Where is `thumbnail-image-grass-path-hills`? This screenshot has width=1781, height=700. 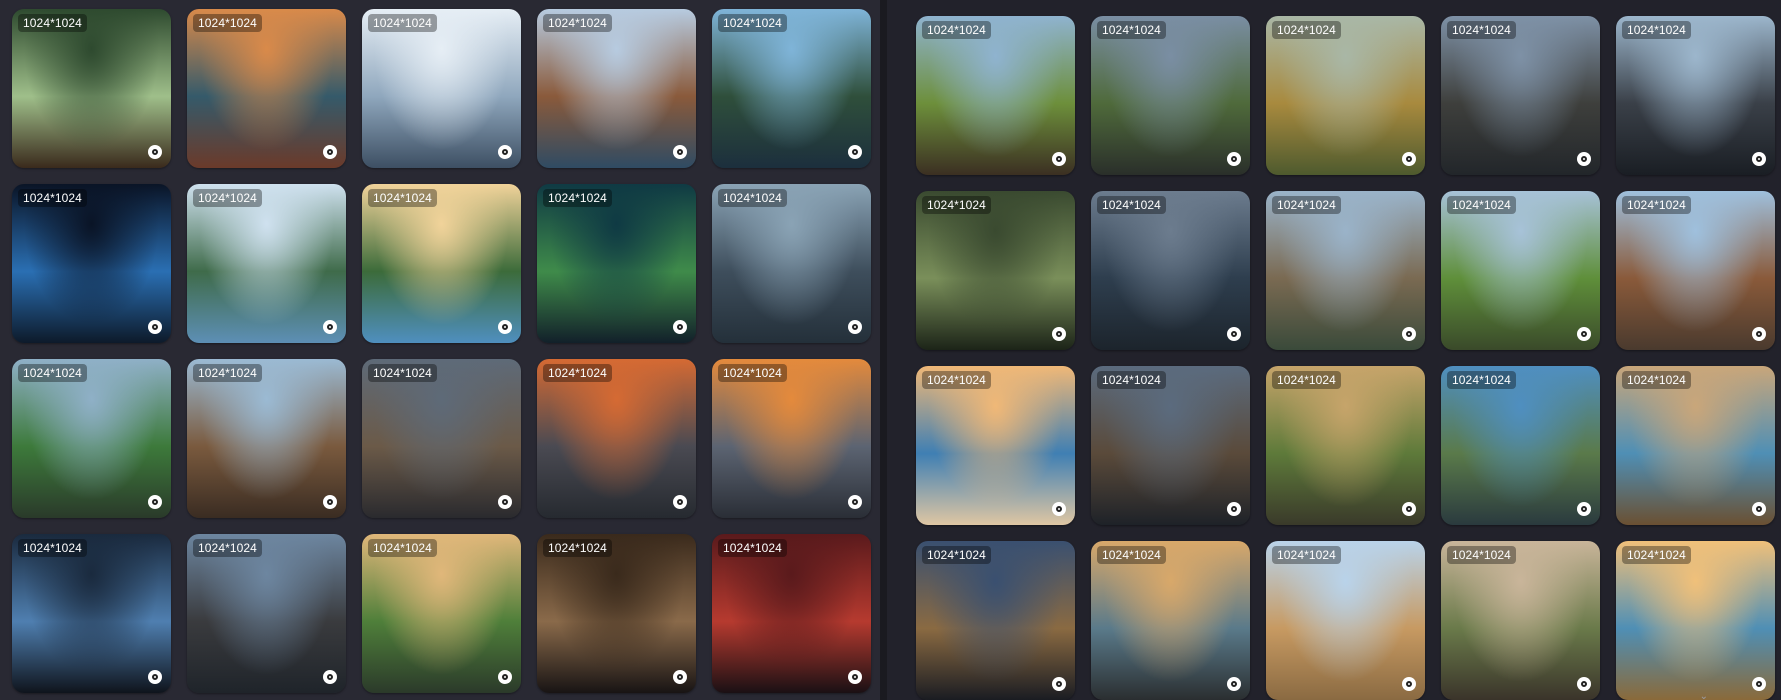 thumbnail-image-grass-path-hills is located at coordinates (1345, 95).